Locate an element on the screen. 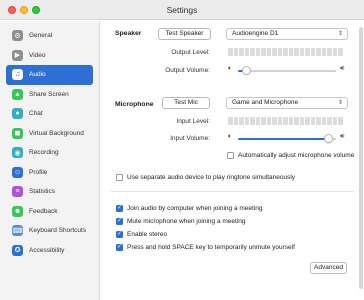  sidebar-item-recording: ◉ Recording is located at coordinates (49, 153).